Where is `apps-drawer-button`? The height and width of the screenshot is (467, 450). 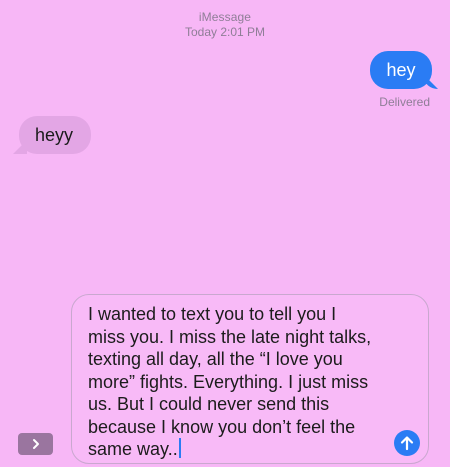 apps-drawer-button is located at coordinates (35, 444).